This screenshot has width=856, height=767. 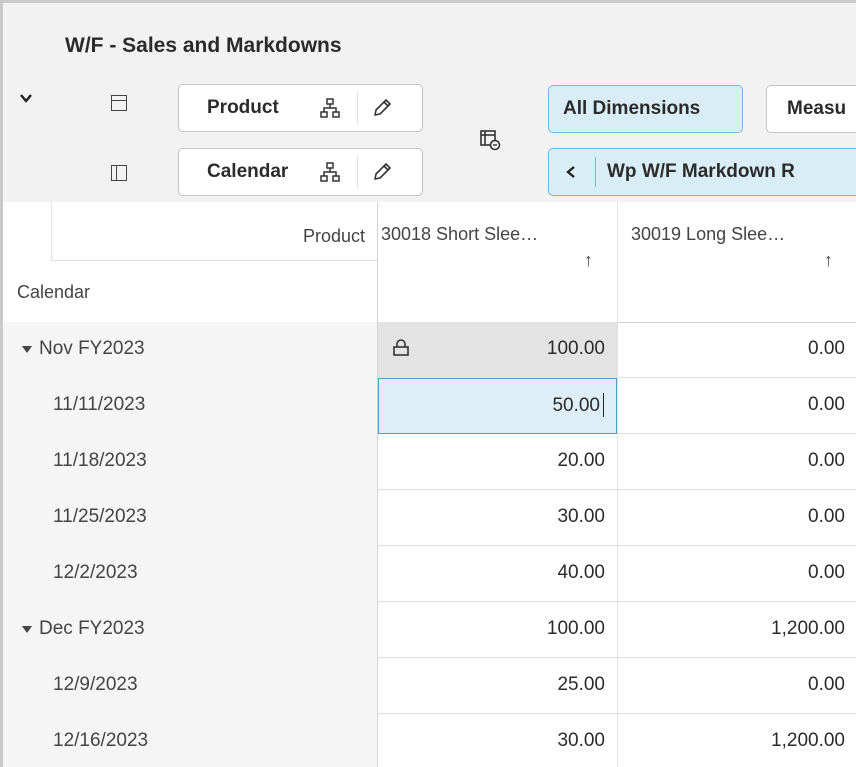 I want to click on table-row: Nov FY2023 100.00 0.00, so click(x=429, y=350).